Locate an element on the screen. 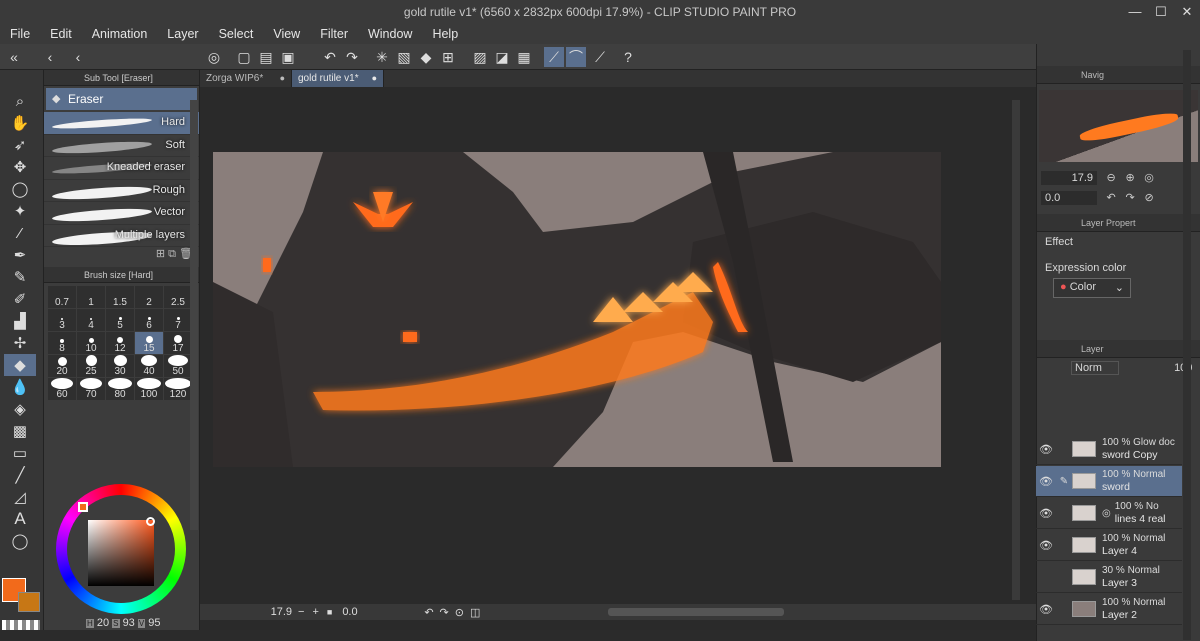  tab-gold-rutile: gold rutile v1* ● is located at coordinates (338, 78).